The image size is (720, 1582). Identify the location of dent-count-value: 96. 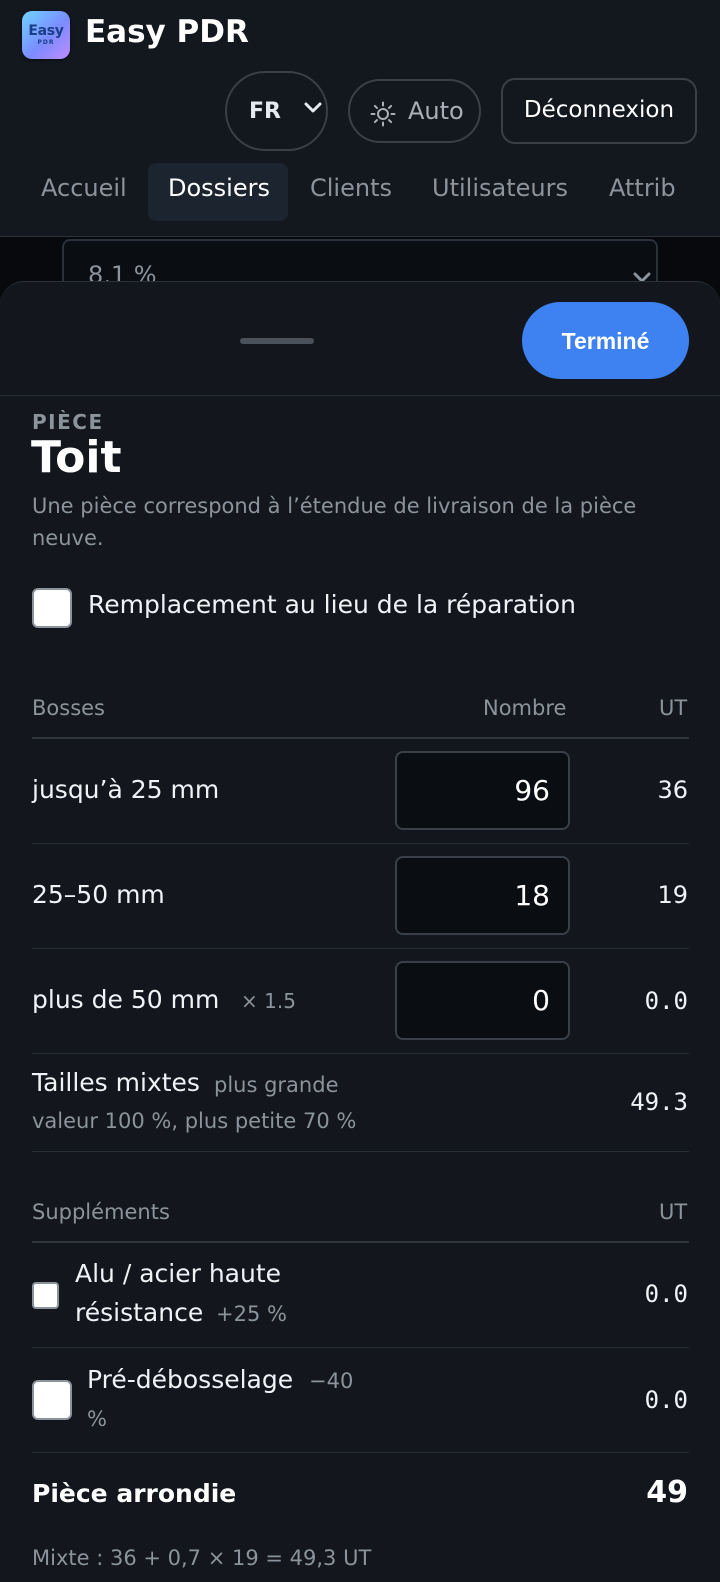
(532, 790).